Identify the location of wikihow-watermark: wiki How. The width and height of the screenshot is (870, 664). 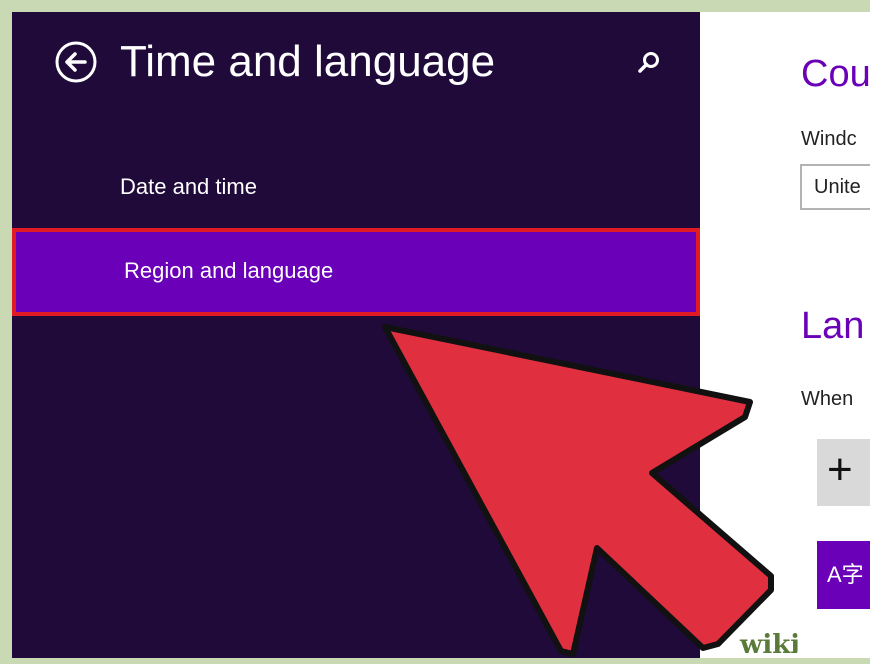
(800, 644).